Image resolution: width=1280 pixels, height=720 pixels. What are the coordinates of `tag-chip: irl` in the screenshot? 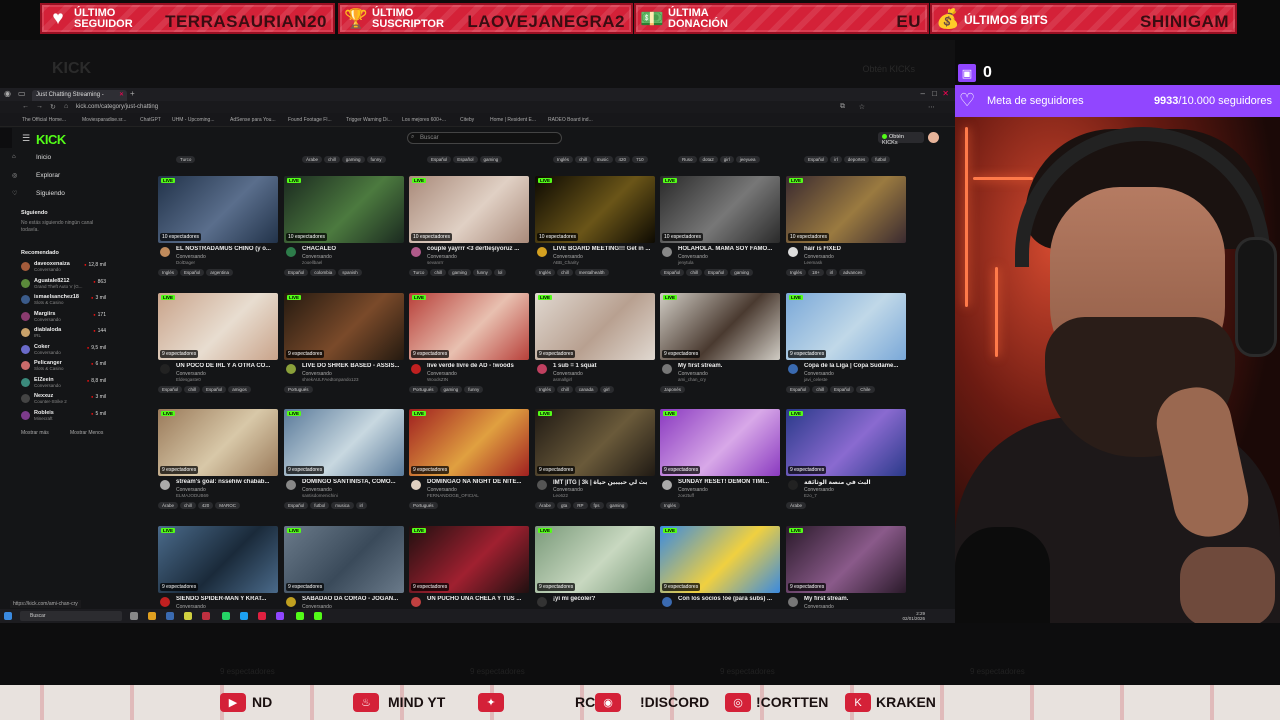 It's located at (361, 505).